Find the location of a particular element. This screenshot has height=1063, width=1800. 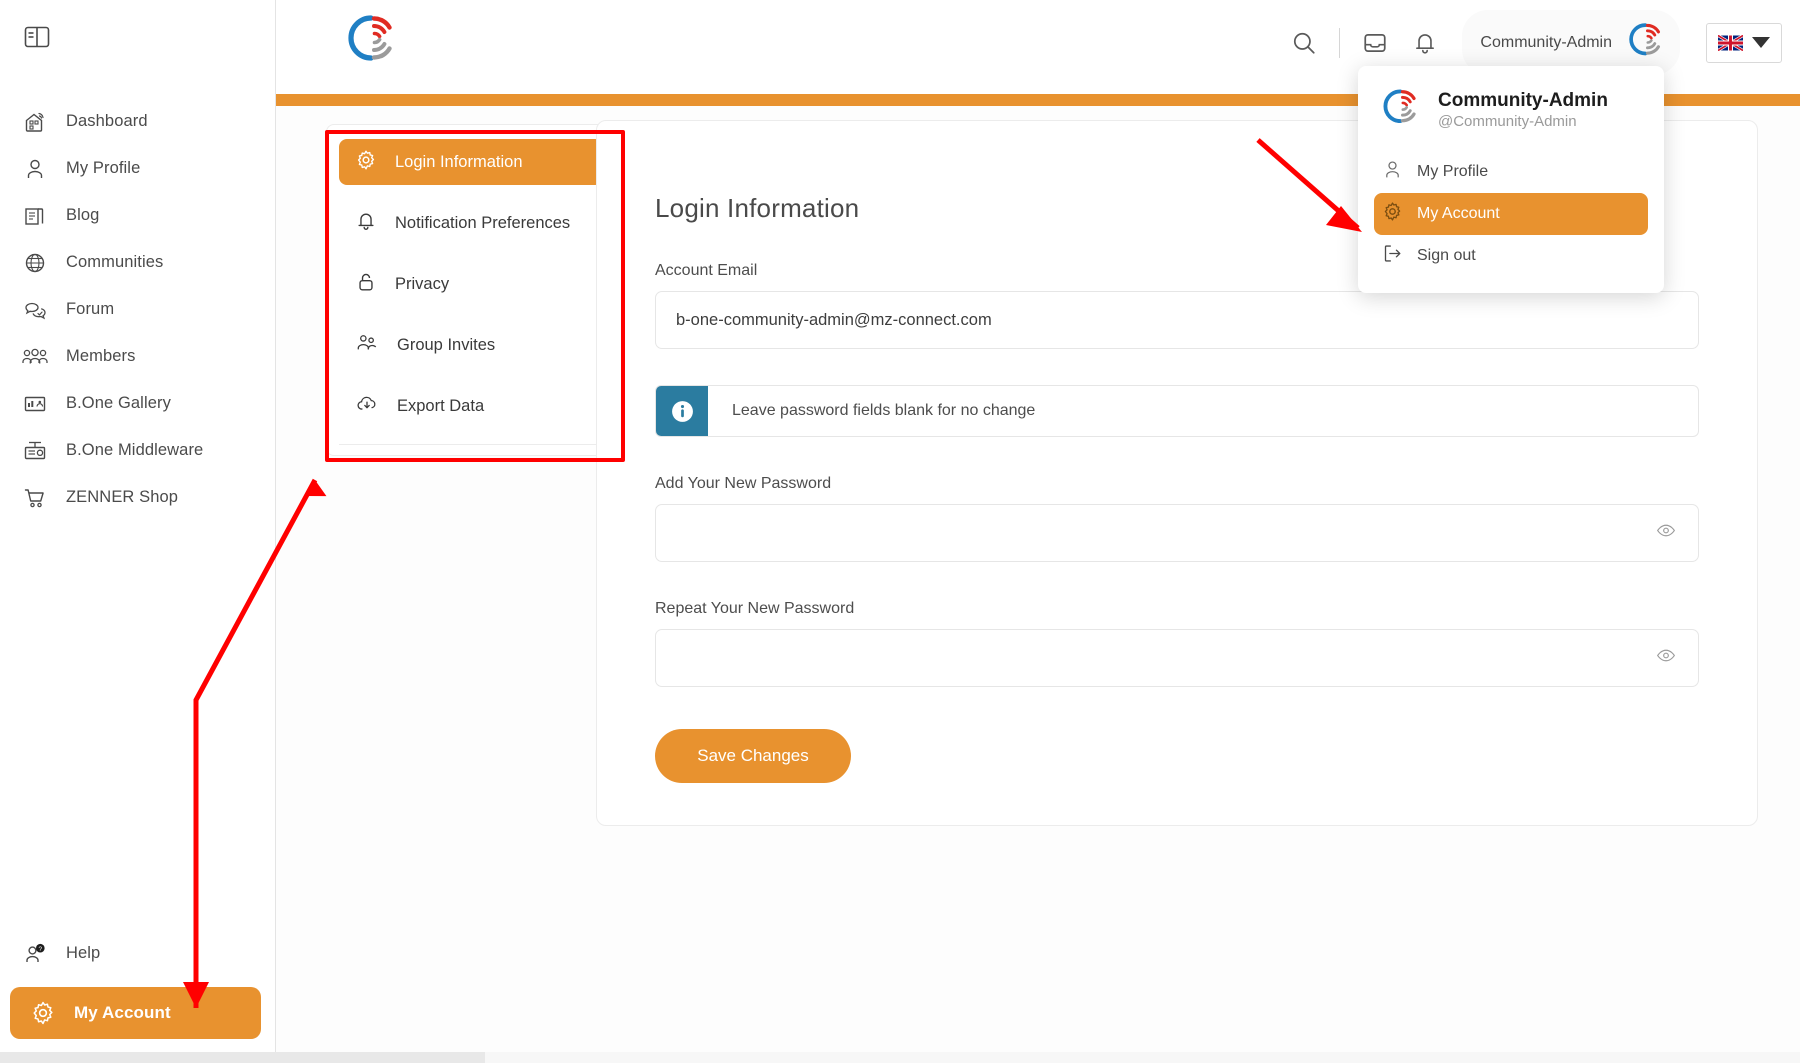

sidebar-item-forum: Forum is located at coordinates (137, 309).